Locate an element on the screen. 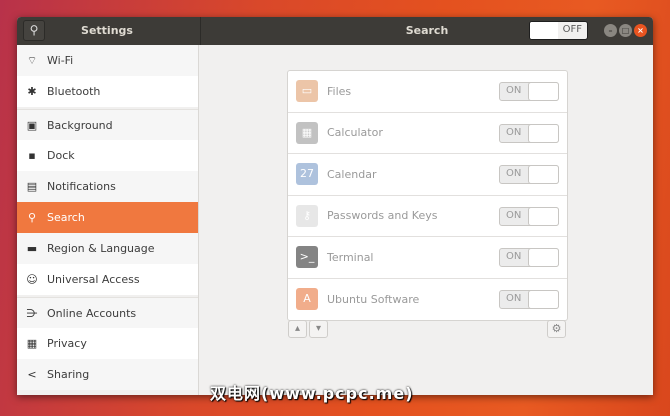 Image resolution: width=670 pixels, height=416 pixels. sidebar-item-label: Search is located at coordinates (66, 217).